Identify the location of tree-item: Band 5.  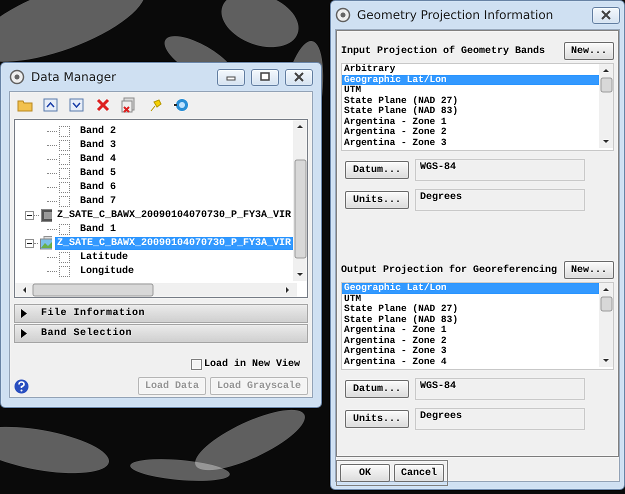
(98, 173).